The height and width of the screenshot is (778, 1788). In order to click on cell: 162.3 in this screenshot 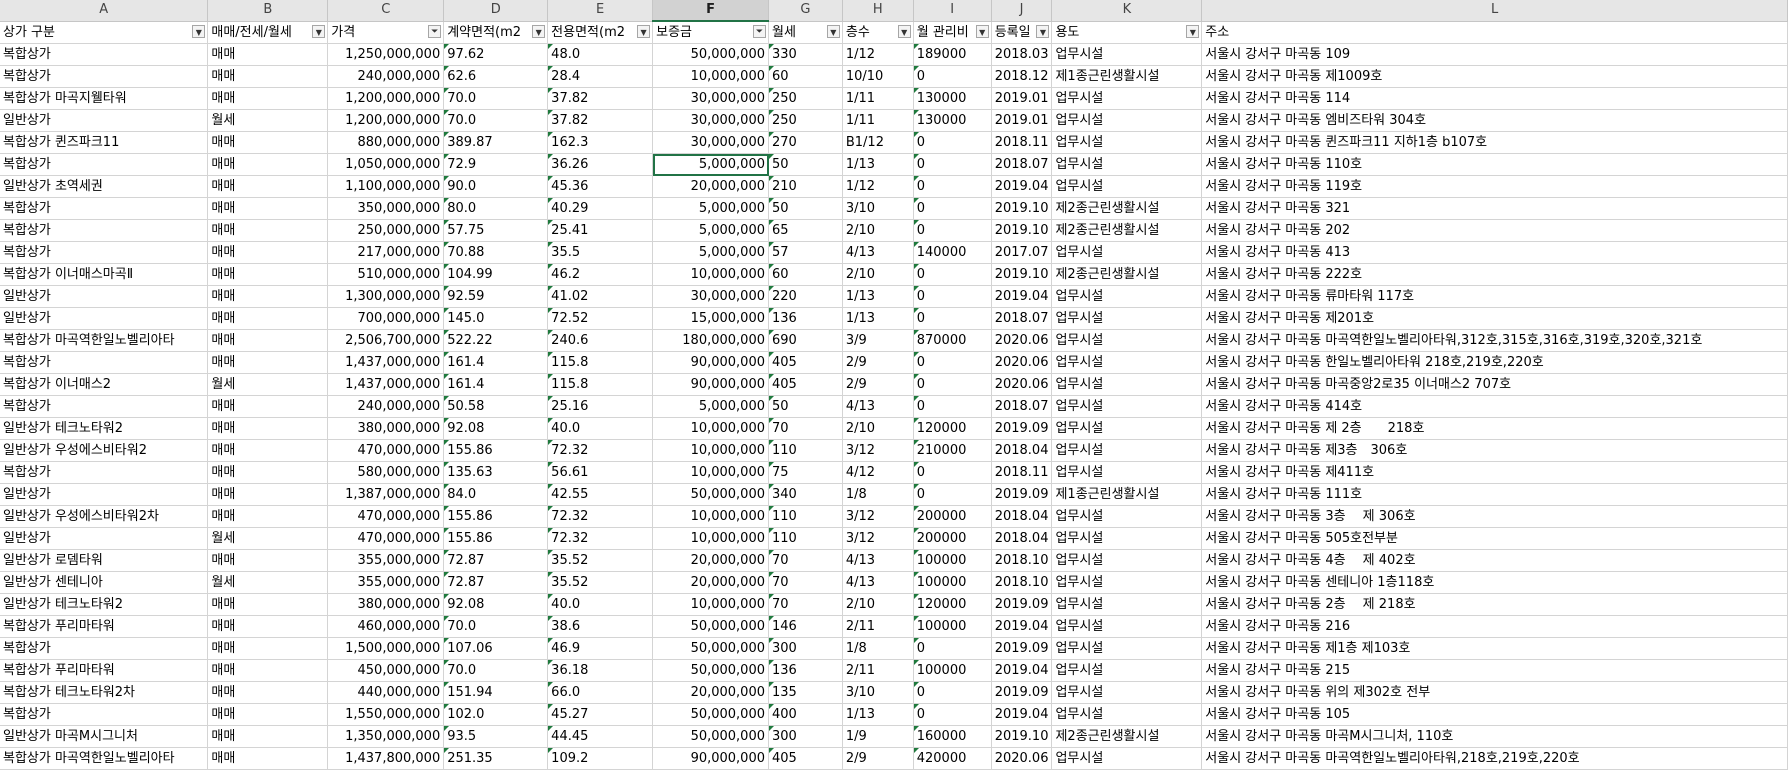, I will do `click(600, 142)`.